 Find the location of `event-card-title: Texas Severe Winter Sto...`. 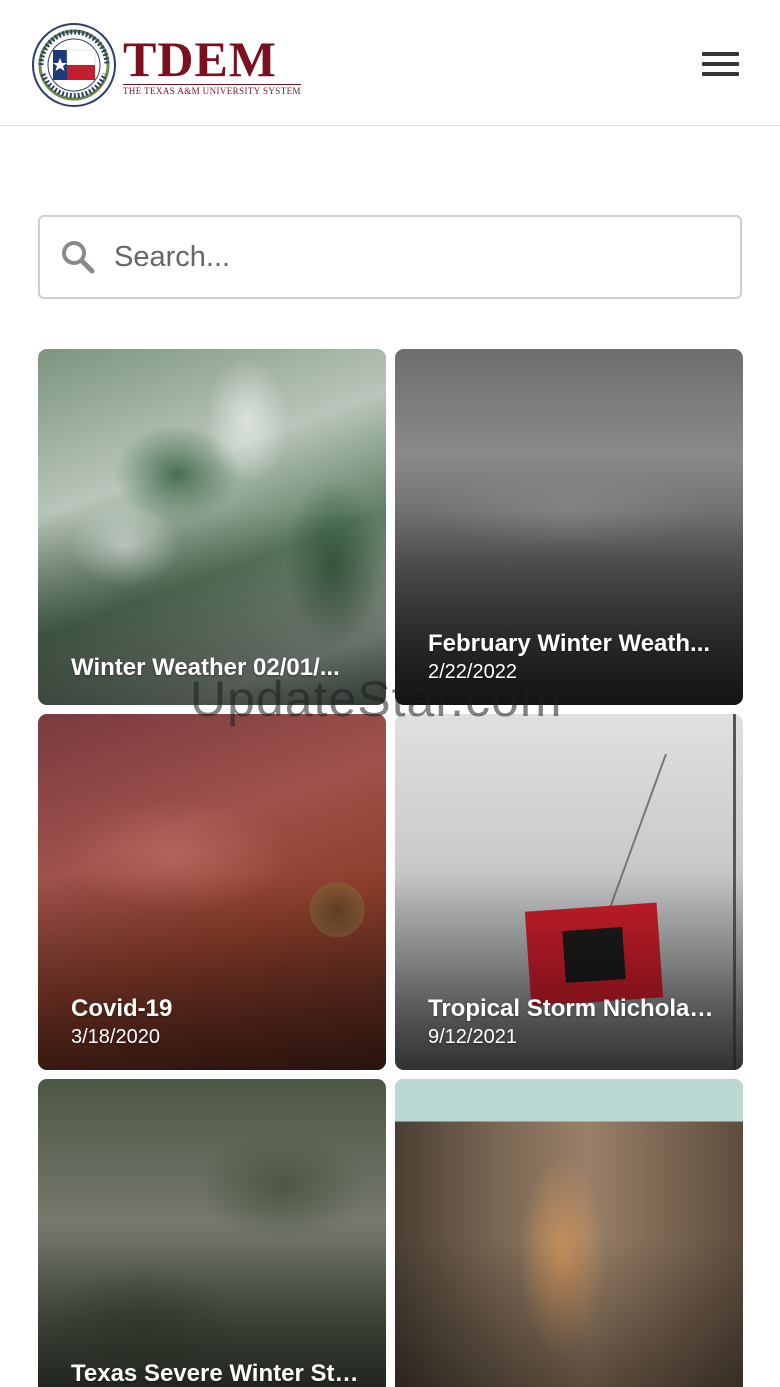

event-card-title: Texas Severe Winter Sto... is located at coordinates (216, 1373).